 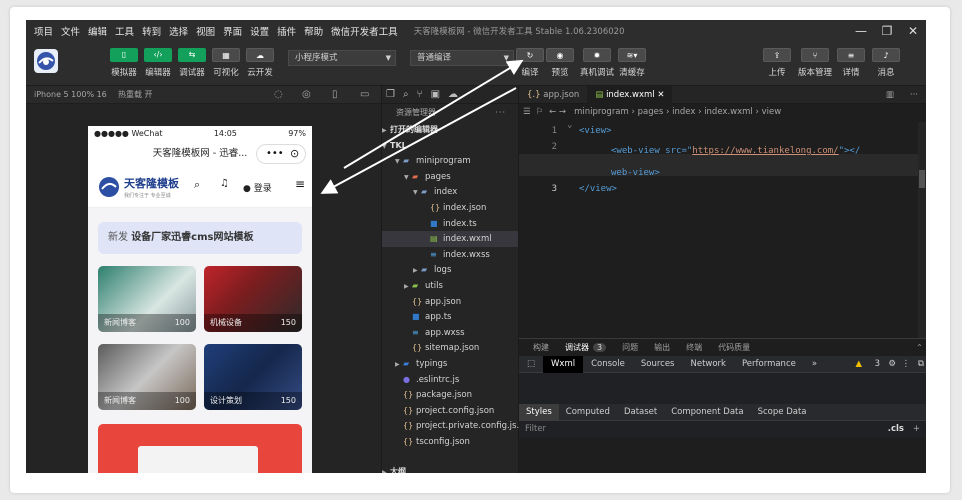 What do you see at coordinates (200, 238) in the screenshot?
I see `announcement-banner: 新发 设备厂家迅睿cms网站模板` at bounding box center [200, 238].